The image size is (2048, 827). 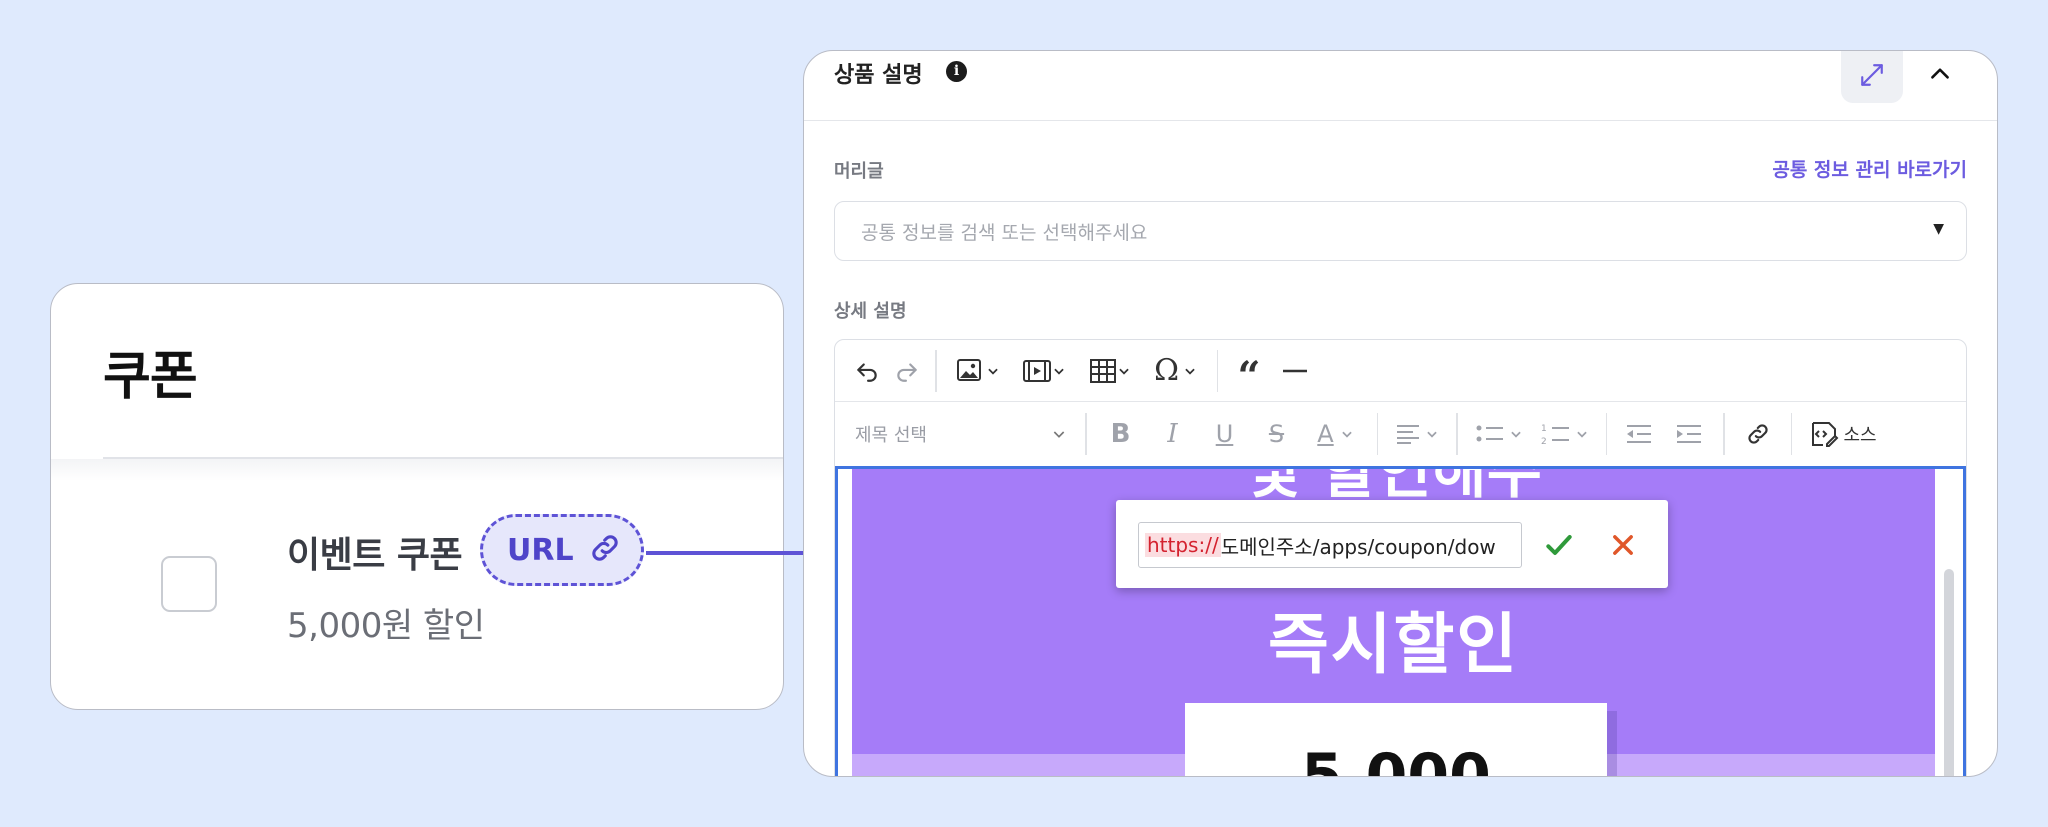 I want to click on coupon-title: 쿠폰, so click(x=150, y=377).